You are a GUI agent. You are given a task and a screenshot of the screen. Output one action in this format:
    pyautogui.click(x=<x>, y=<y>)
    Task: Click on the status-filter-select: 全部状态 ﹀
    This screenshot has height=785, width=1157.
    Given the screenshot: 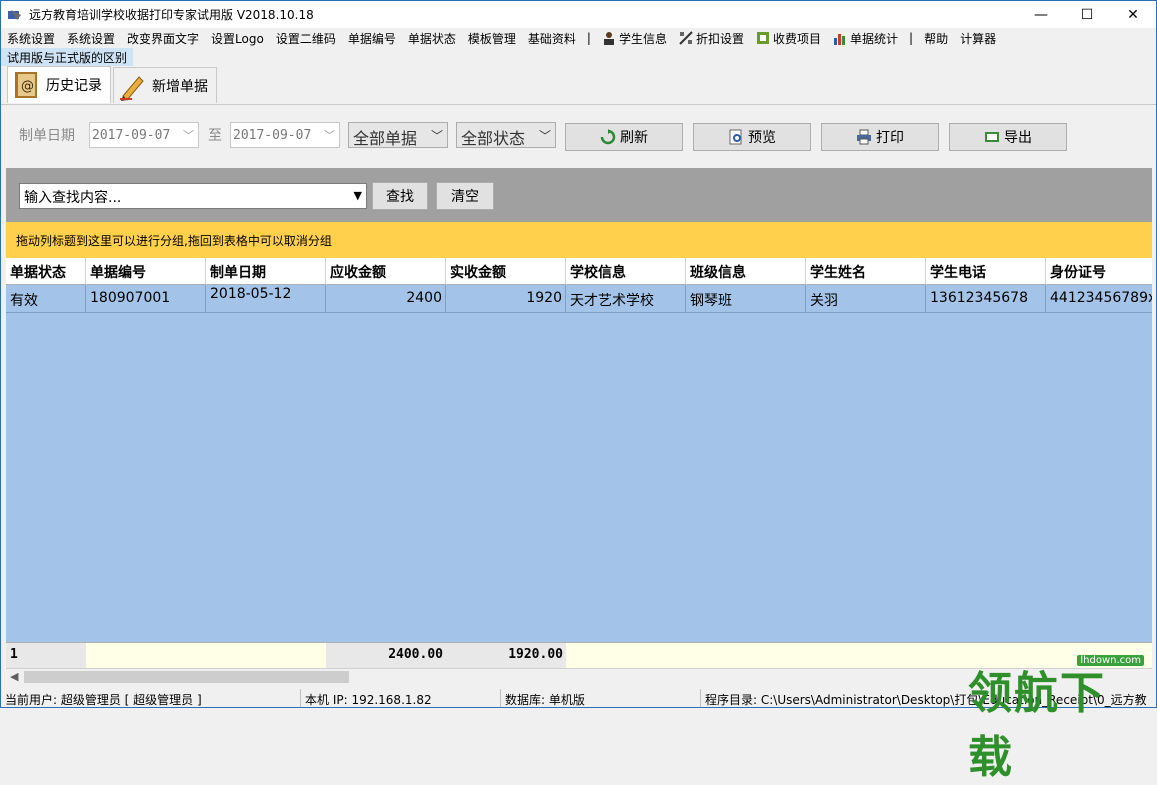 What is the action you would take?
    pyautogui.click(x=506, y=135)
    